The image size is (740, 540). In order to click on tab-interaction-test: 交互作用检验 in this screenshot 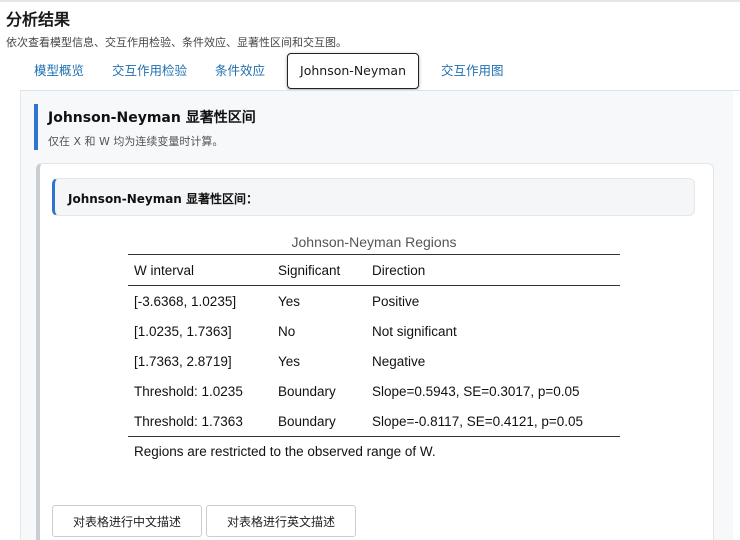, I will do `click(149, 71)`.